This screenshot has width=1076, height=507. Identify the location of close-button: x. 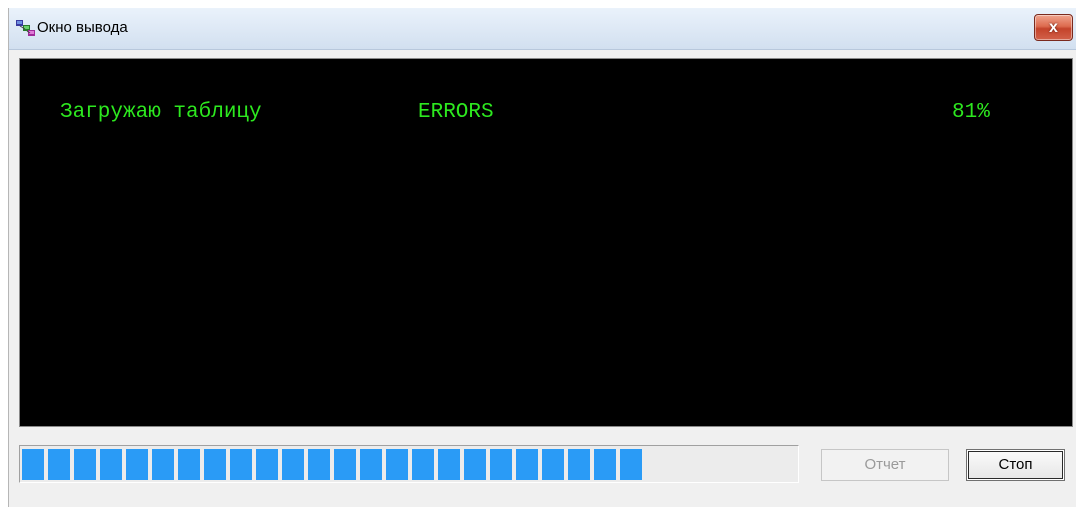
(1053, 27).